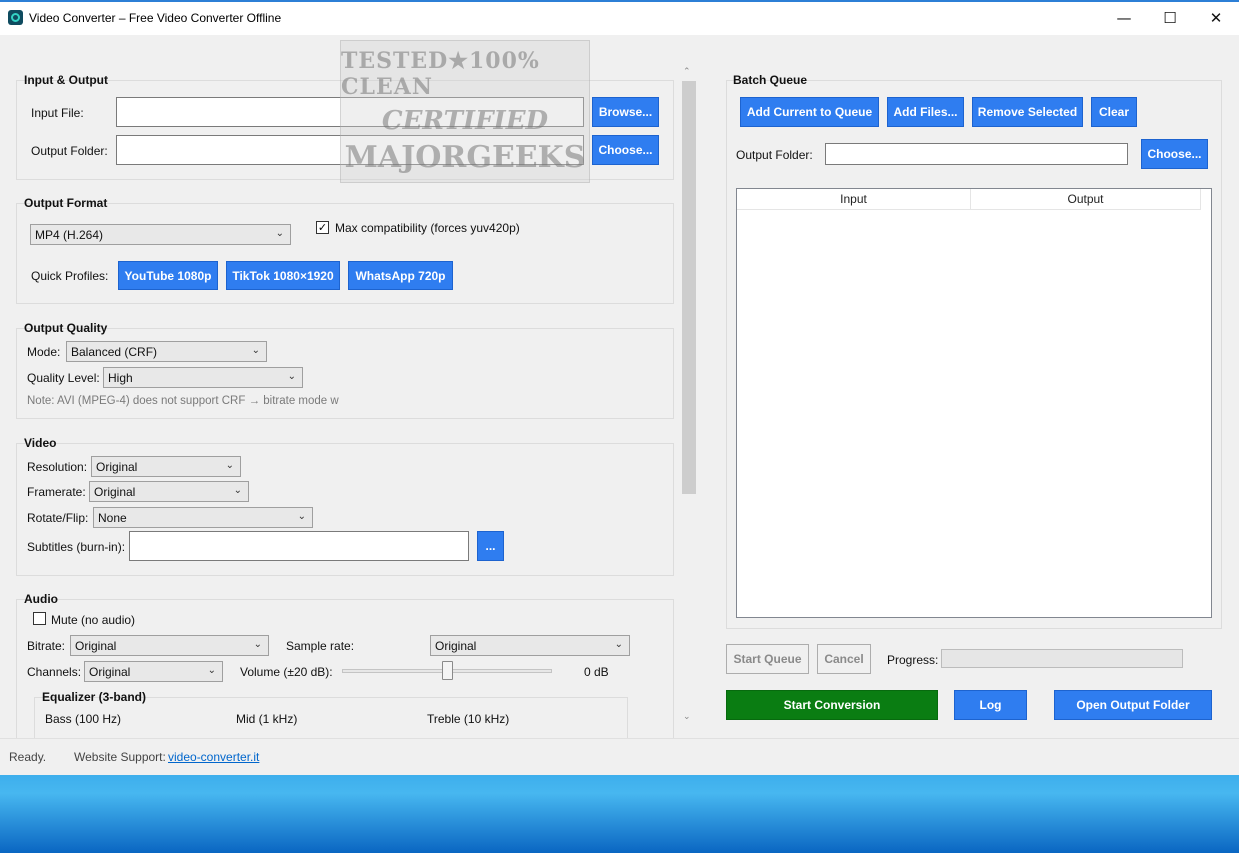  Describe the element at coordinates (299, 546) in the screenshot. I see `subtitles-field` at that location.